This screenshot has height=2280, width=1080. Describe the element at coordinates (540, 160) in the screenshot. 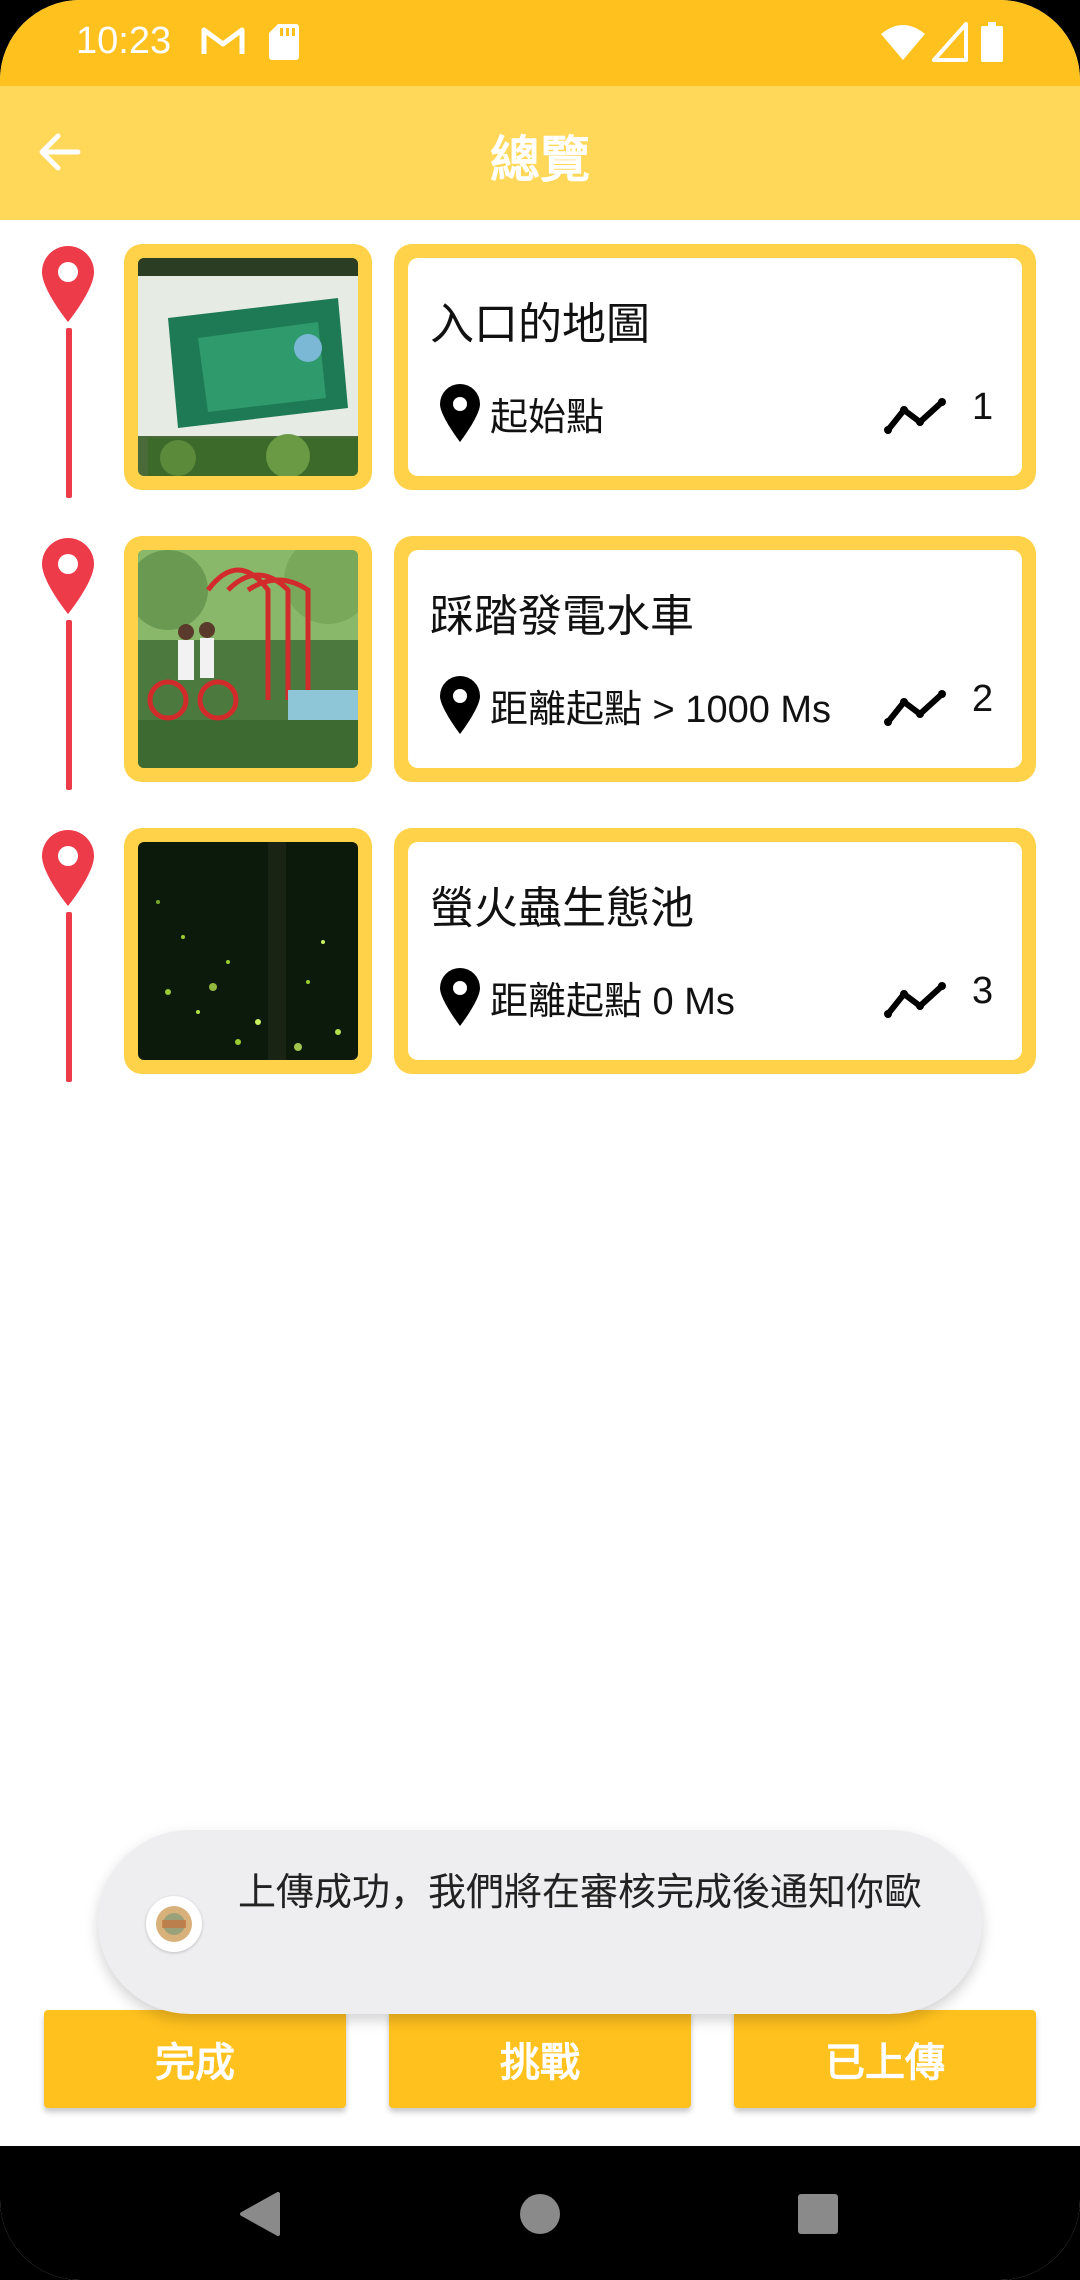

I see `page-title: 總覽` at that location.